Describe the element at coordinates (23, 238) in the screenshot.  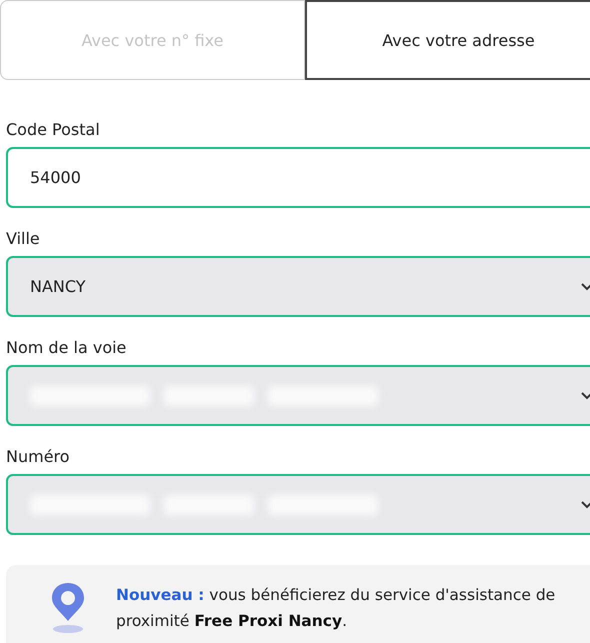
I see `field-label: Ville` at that location.